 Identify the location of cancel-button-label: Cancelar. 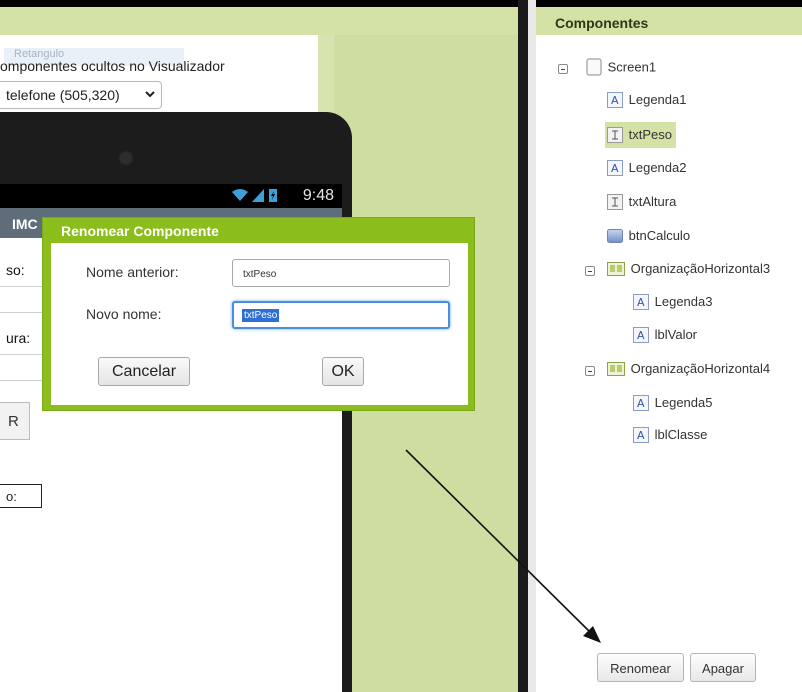
(144, 371).